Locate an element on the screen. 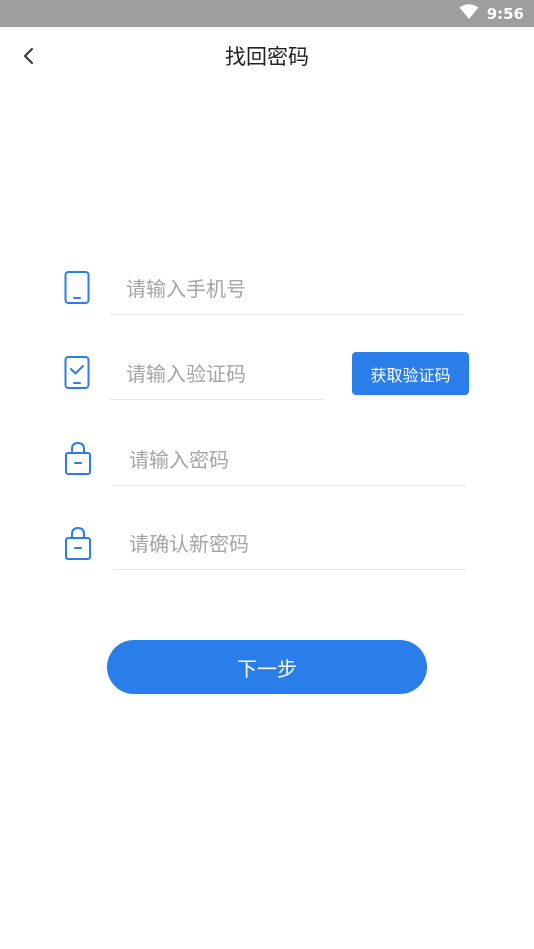 The height and width of the screenshot is (949, 534). status-bar: 9:56 is located at coordinates (267, 13).